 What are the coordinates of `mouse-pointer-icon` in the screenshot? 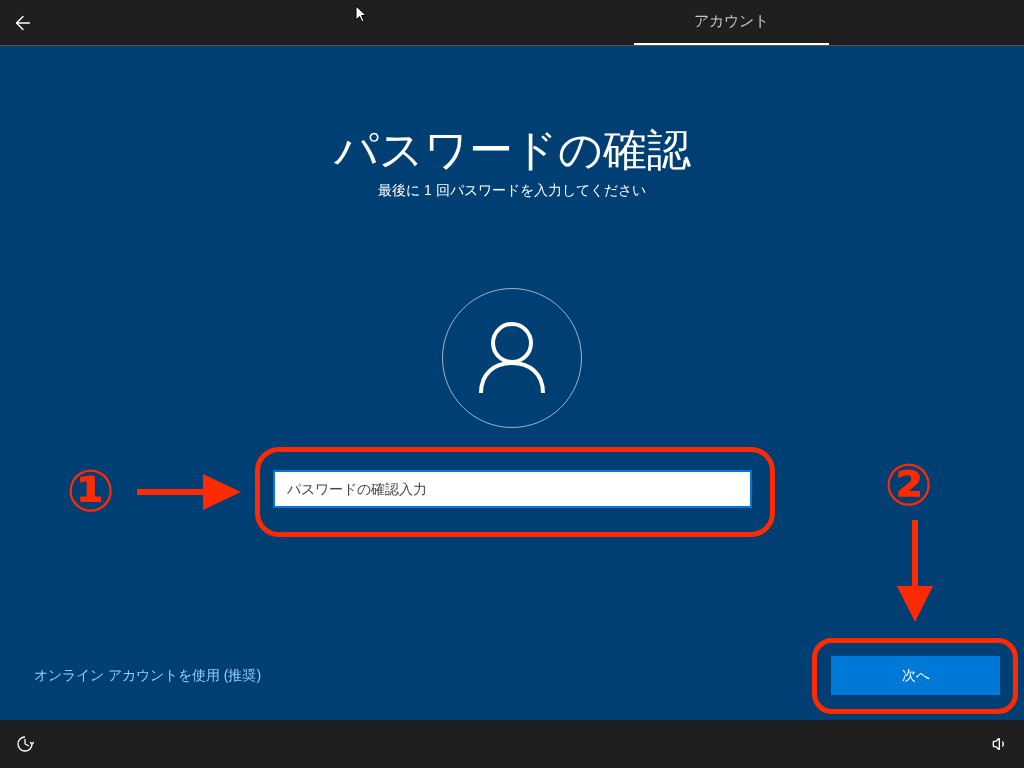 It's located at (361, 14).